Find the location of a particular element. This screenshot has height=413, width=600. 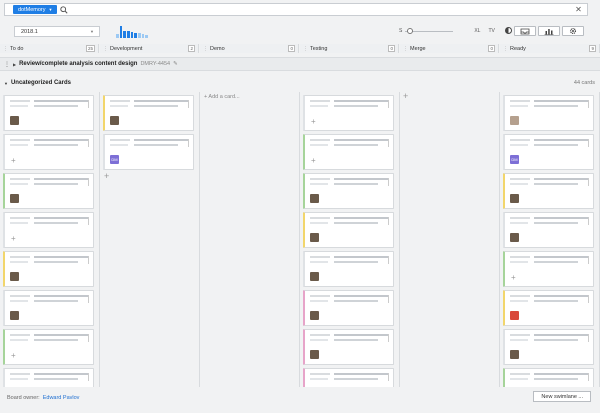

search-input is located at coordinates (321, 9).